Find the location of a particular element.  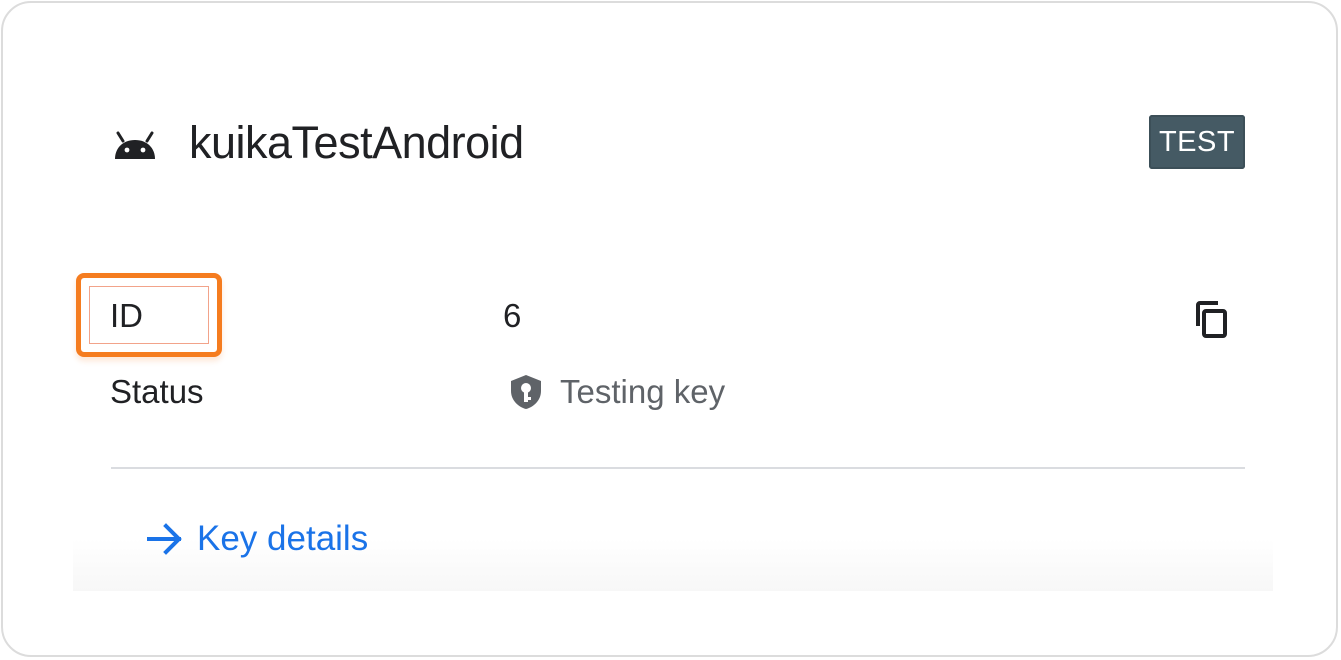

key-details-link: Key details is located at coordinates (256, 539).